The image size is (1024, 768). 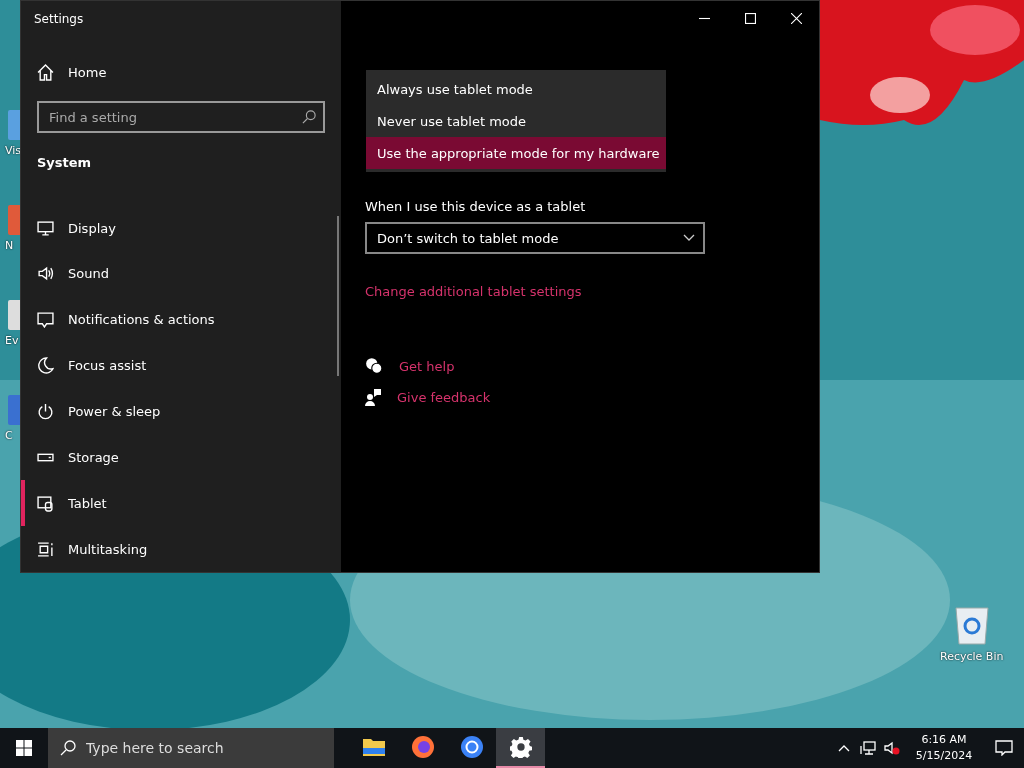 I want to click on shortcut-label: Ev, so click(x=12, y=340).